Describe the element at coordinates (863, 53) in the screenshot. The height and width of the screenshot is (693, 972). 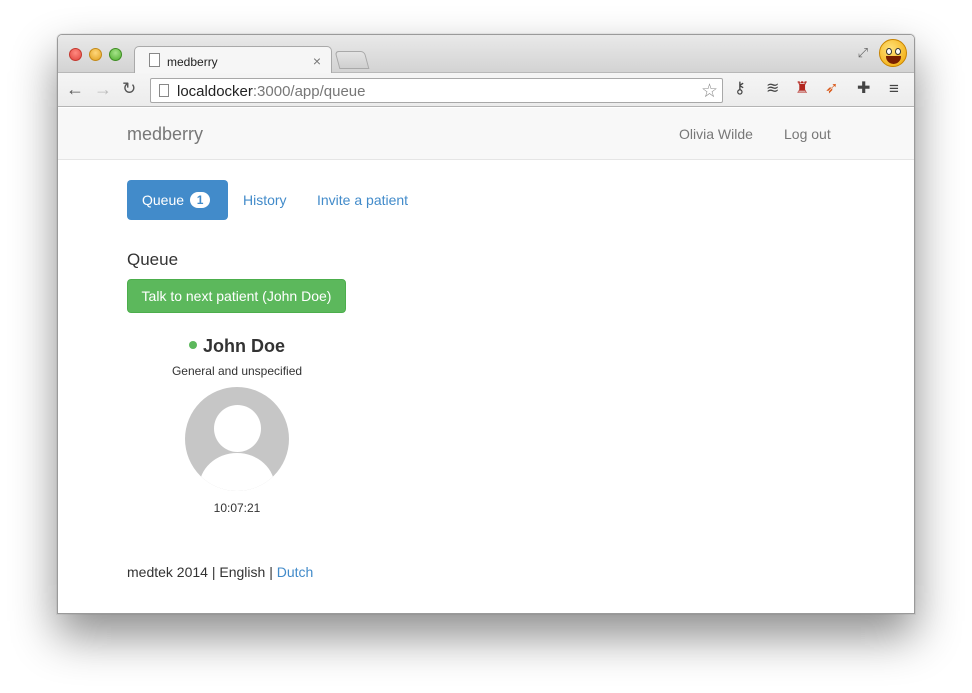
I see `fullscreen-icon: ⤢` at that location.